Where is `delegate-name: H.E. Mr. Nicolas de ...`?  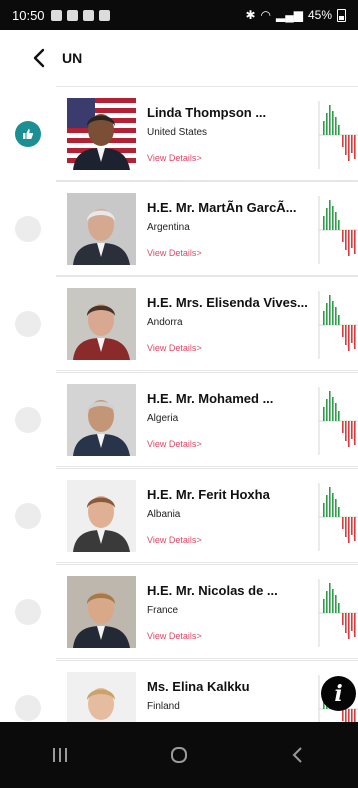 delegate-name: H.E. Mr. Nicolas de ... is located at coordinates (212, 590).